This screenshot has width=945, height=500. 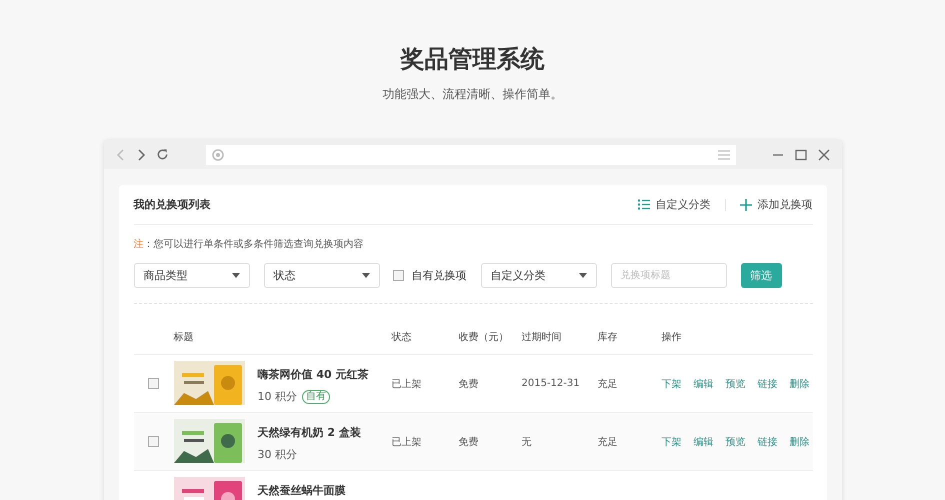 What do you see at coordinates (322, 275) in the screenshot?
I see `dropdown: 状态` at bounding box center [322, 275].